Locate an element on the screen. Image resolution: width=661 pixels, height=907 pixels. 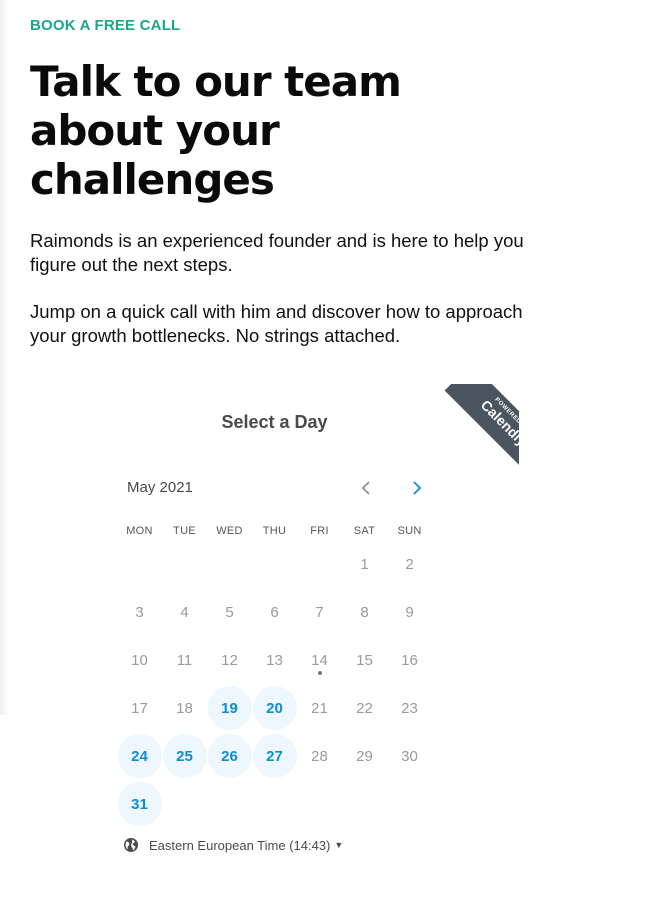
page-headline: Talk to our team about your challenges is located at coordinates (216, 130).